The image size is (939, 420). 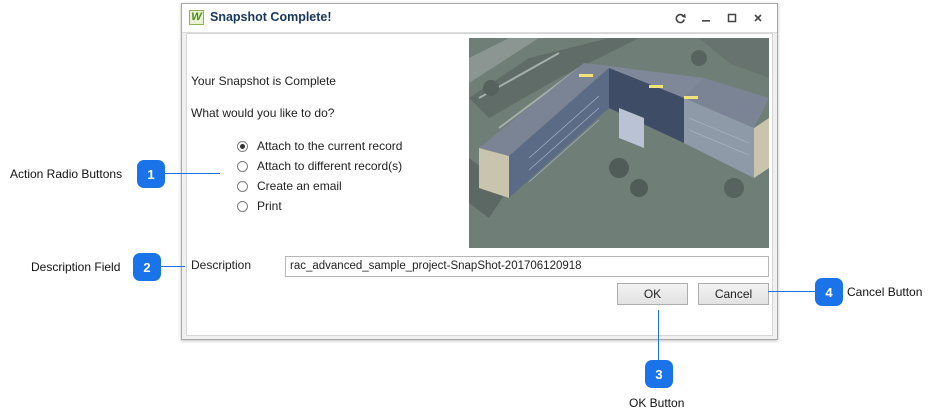 What do you see at coordinates (680, 18) in the screenshot?
I see `refresh-icon` at bounding box center [680, 18].